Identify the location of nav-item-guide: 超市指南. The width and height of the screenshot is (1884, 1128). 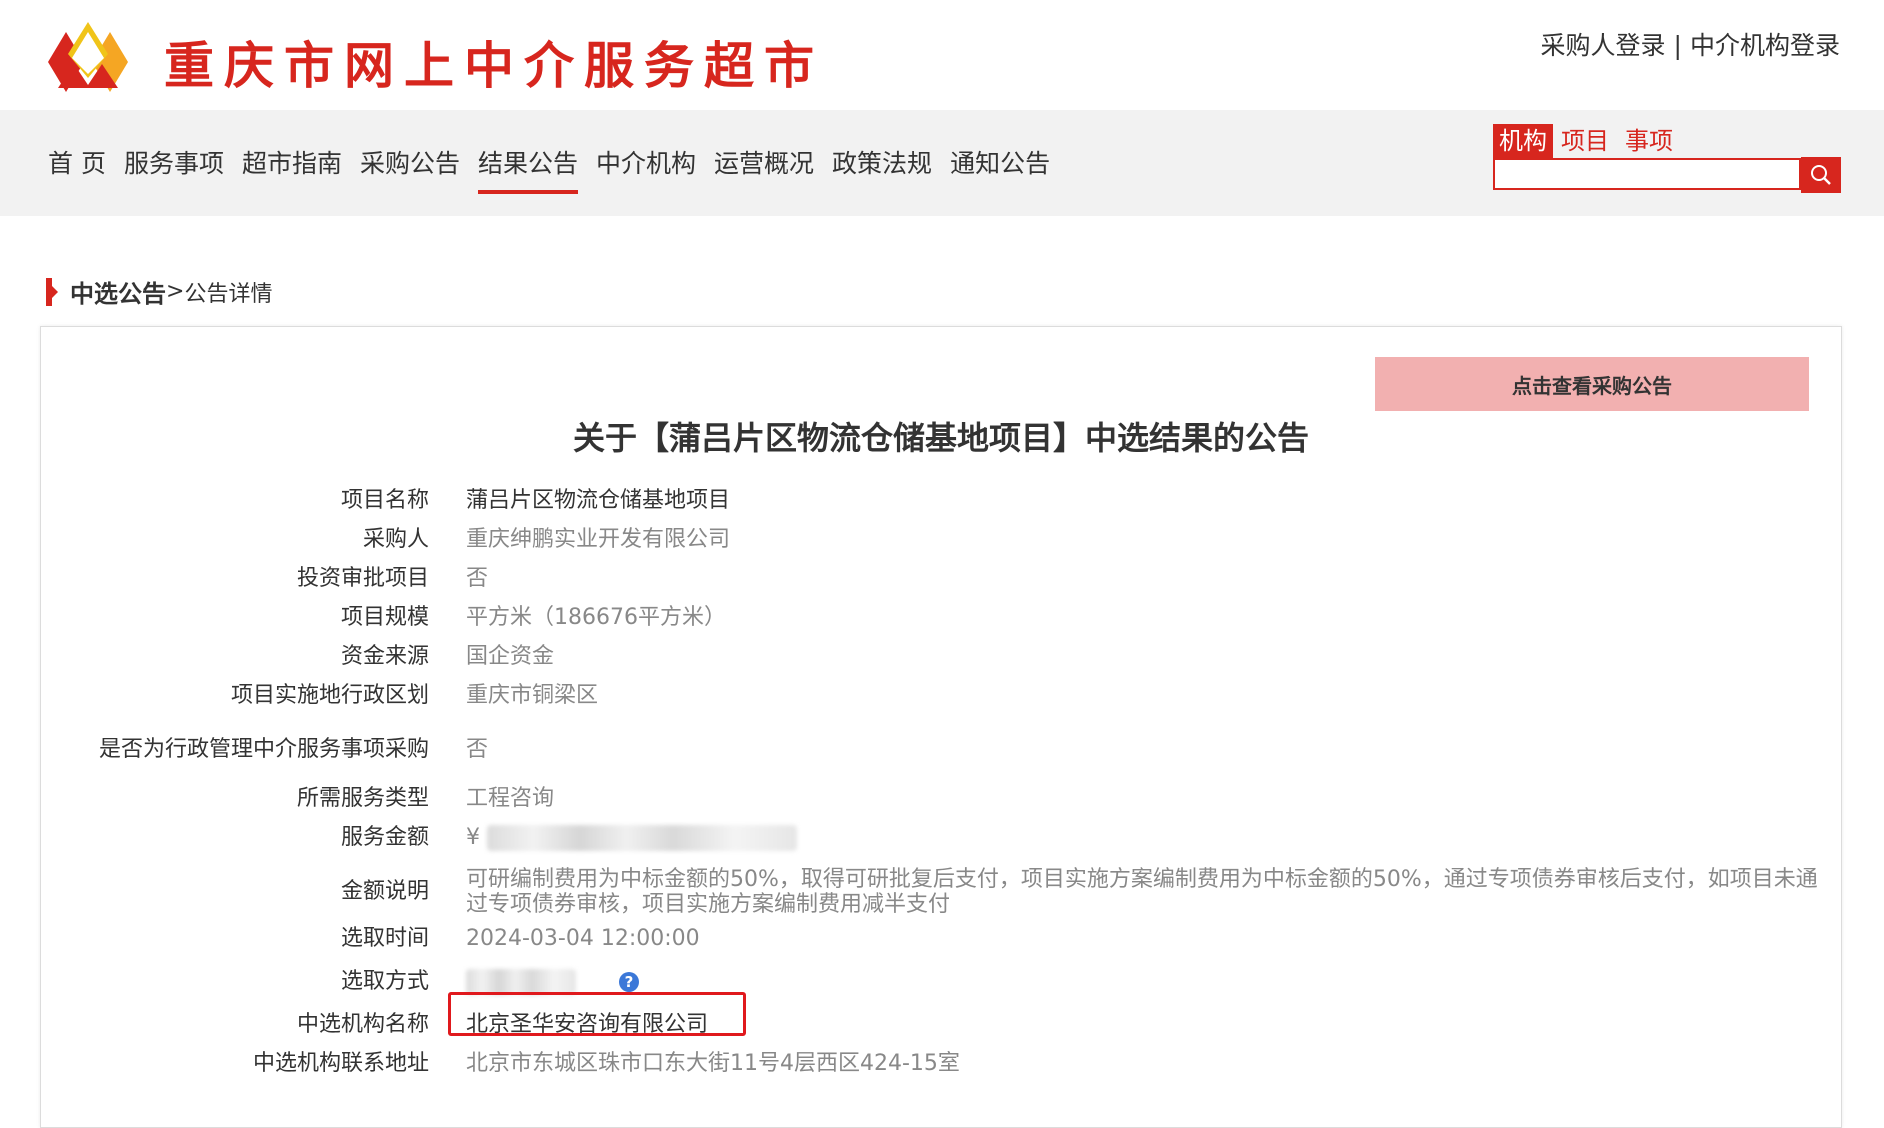
(292, 169).